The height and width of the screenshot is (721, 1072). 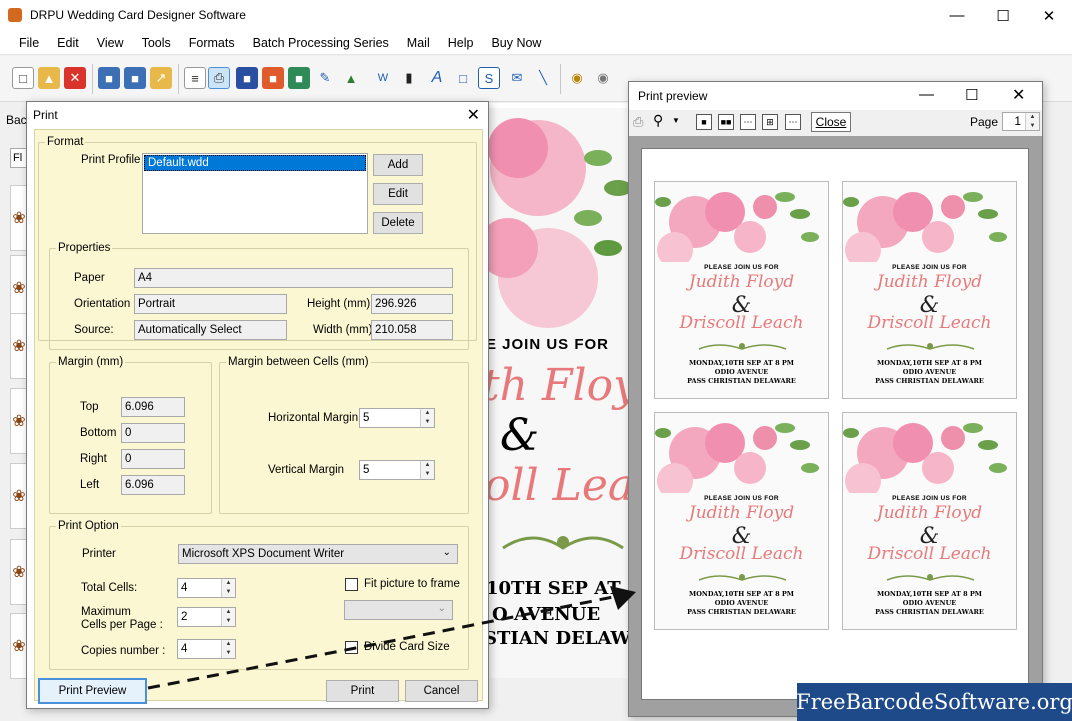 I want to click on mail-icon: ✉, so click(x=517, y=78).